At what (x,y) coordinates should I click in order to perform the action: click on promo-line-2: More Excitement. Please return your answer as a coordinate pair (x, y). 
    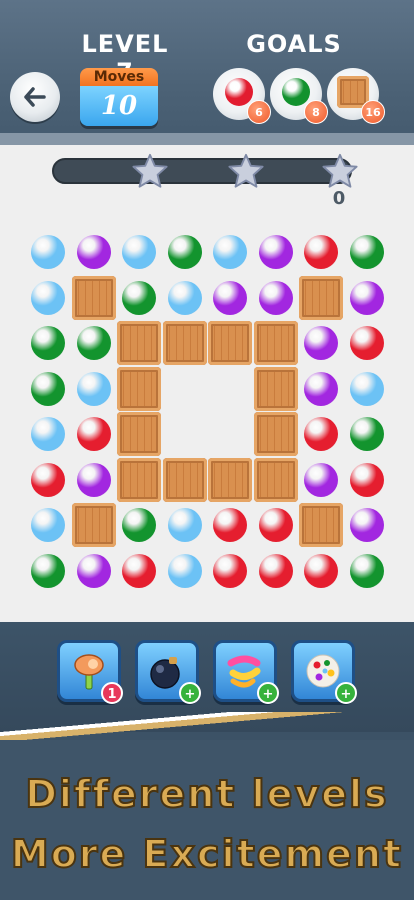
    Looking at the image, I should click on (207, 854).